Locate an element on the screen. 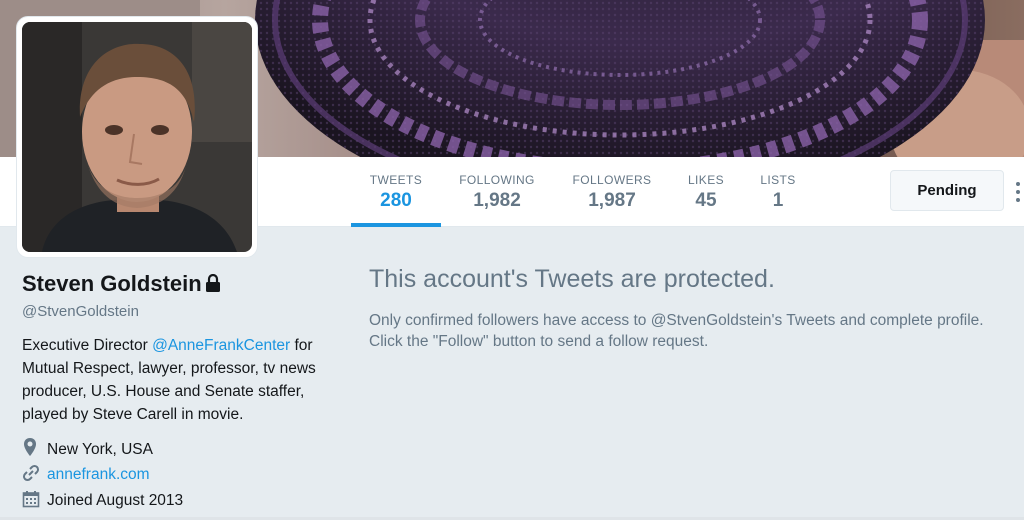 This screenshot has height=520, width=1024. bio-prefix: Executive Director is located at coordinates (87, 345).